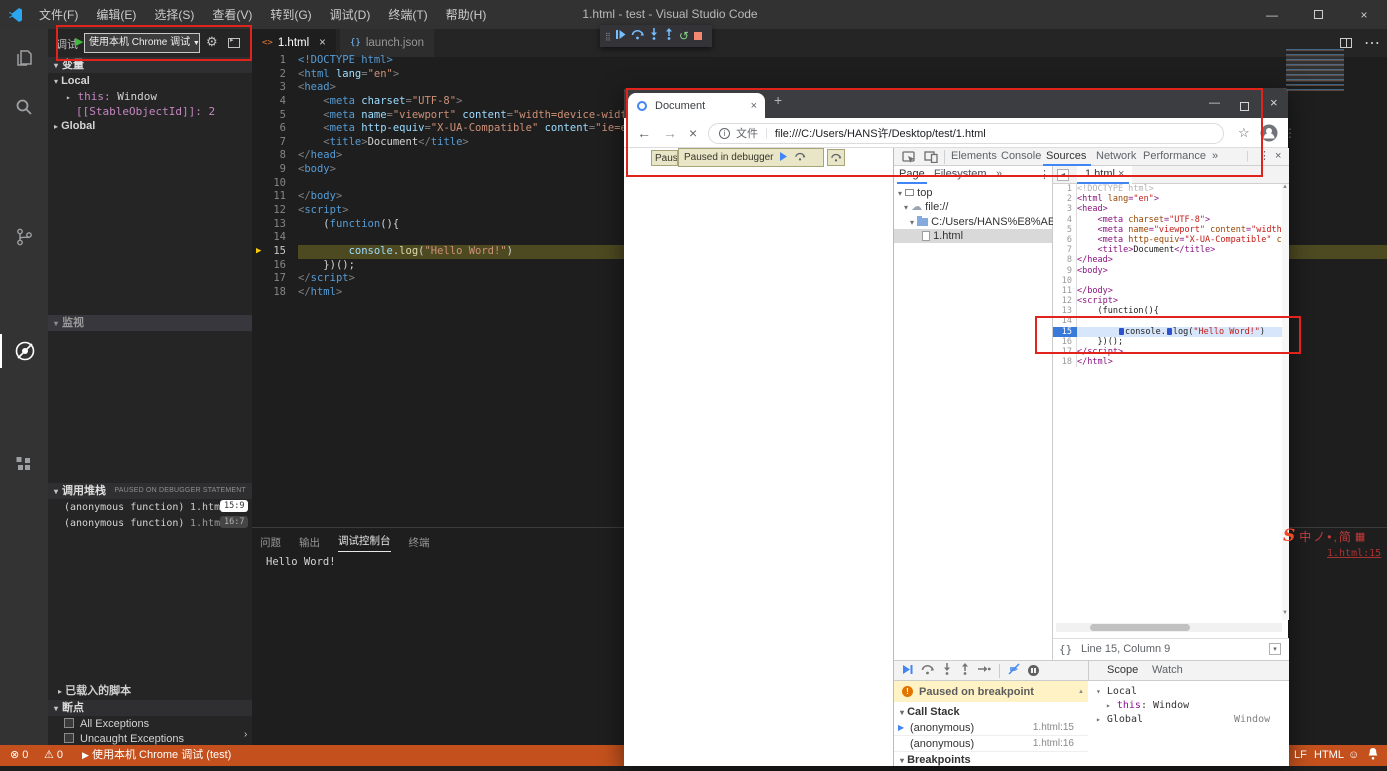 The width and height of the screenshot is (1387, 771). I want to click on notifications-bell-icon, so click(1373, 755).